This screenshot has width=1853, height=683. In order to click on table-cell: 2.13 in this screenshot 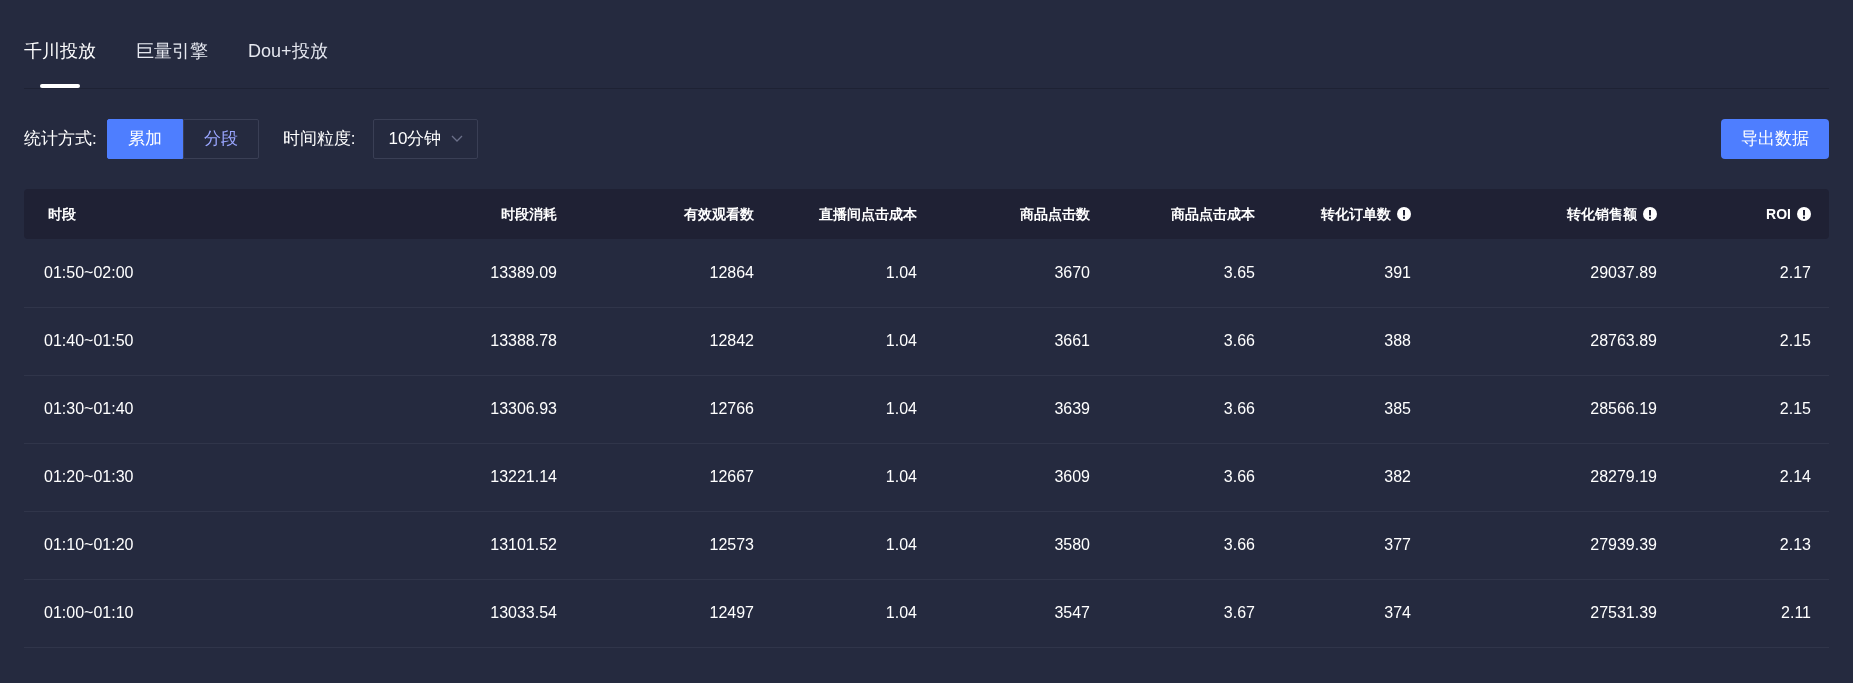, I will do `click(1795, 544)`.